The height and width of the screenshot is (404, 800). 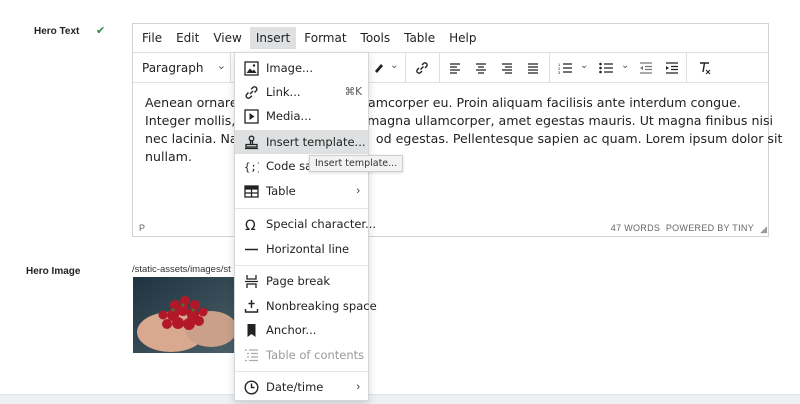 I want to click on menu-file: File, so click(x=152, y=38).